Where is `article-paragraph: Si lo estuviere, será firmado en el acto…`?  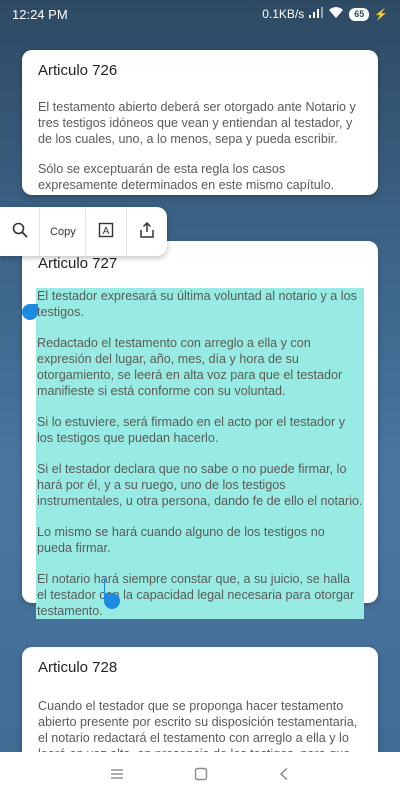
article-paragraph: Si lo estuviere, será firmado en el acto… is located at coordinates (200, 437).